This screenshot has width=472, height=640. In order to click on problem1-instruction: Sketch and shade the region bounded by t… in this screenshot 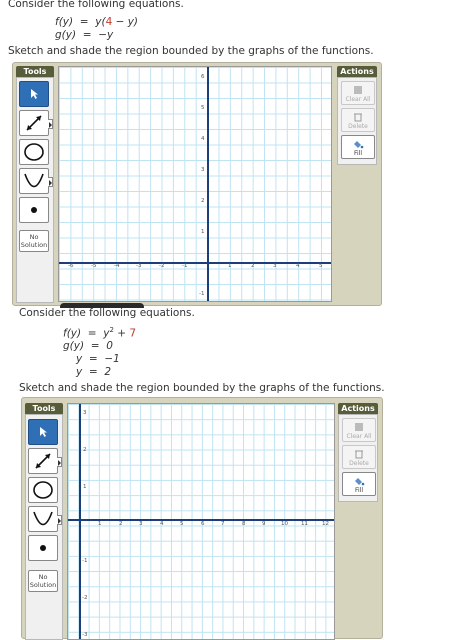, I will do `click(191, 51)`.